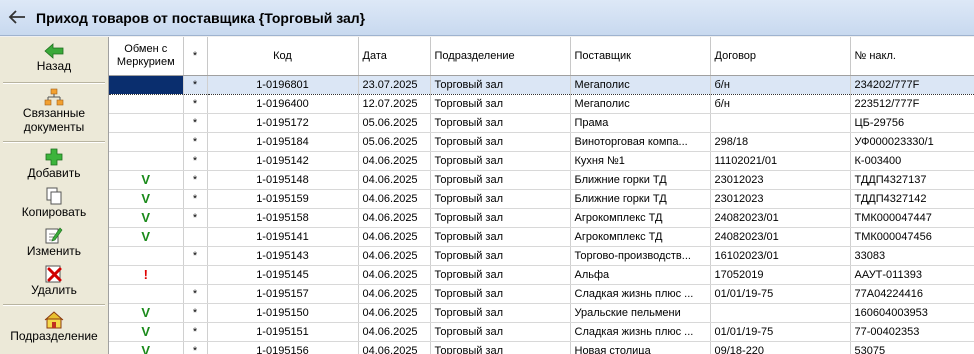 The height and width of the screenshot is (354, 974). I want to click on cell-exchange: !, so click(146, 275).